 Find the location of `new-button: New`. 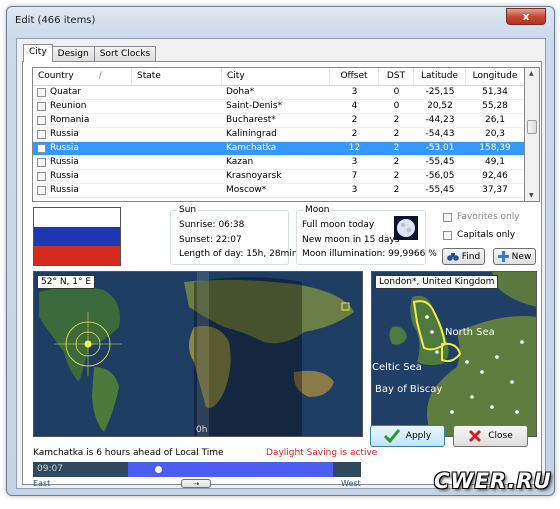

new-button: New is located at coordinates (514, 256).